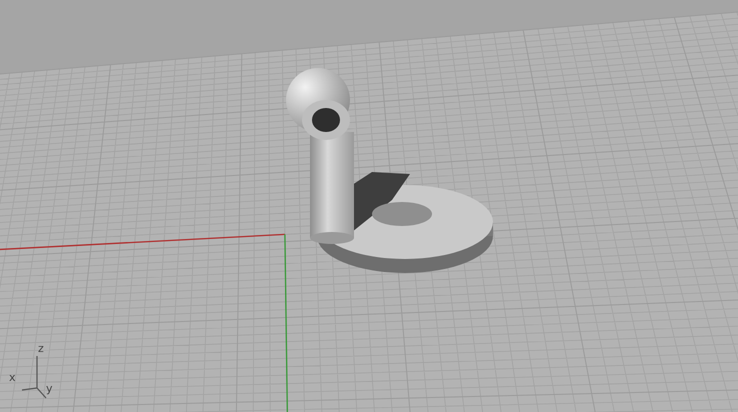 The image size is (738, 412). I want to click on axis-label: x, so click(12, 377).